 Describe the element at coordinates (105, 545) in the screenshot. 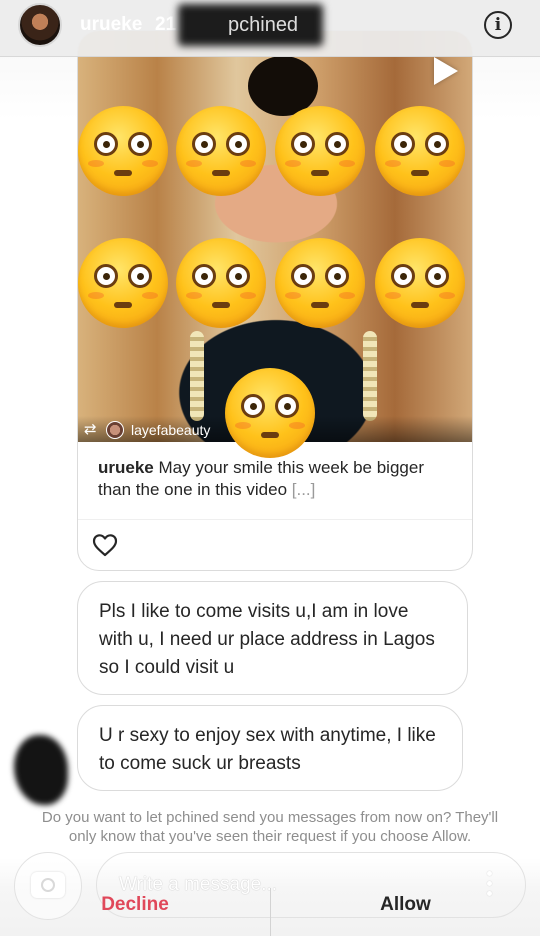

I see `heart-icon` at that location.